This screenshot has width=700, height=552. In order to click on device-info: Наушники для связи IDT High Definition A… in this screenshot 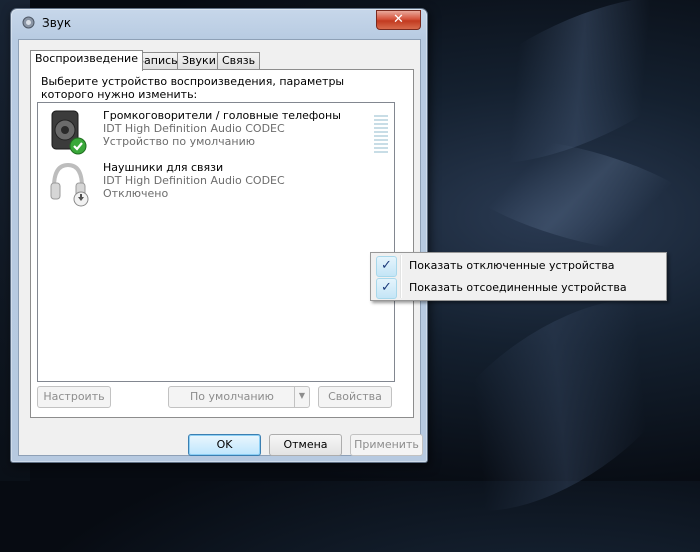, I will do `click(194, 180)`.